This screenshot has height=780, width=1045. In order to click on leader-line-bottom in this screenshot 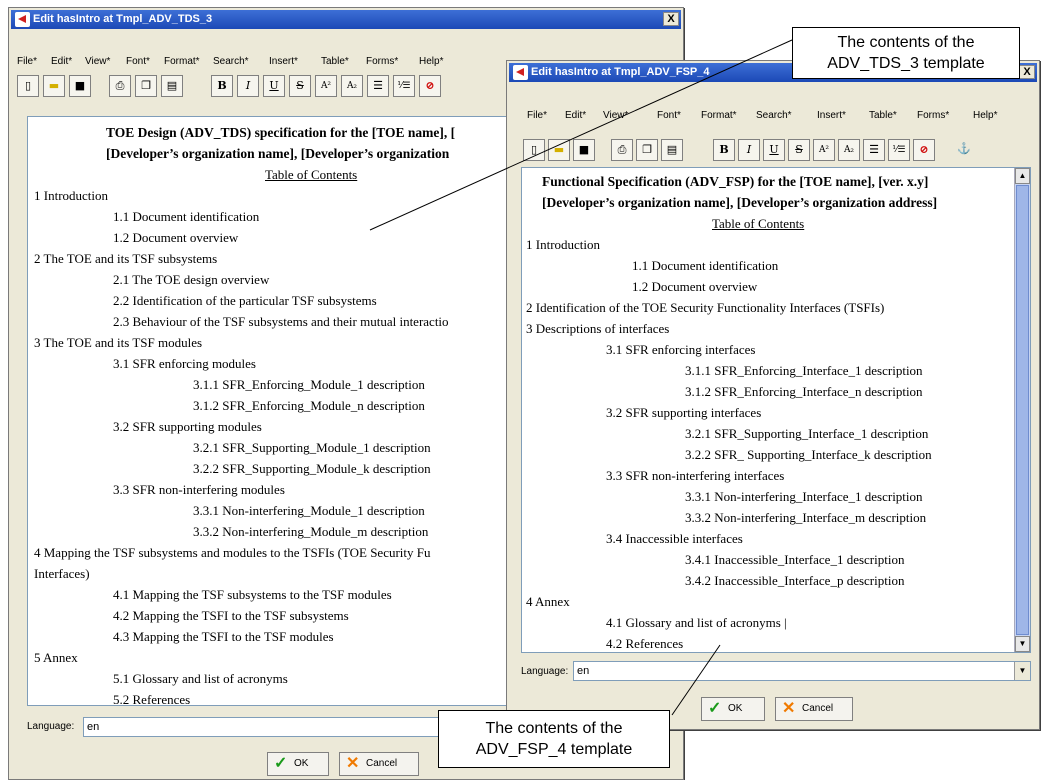, I will do `click(696, 680)`.